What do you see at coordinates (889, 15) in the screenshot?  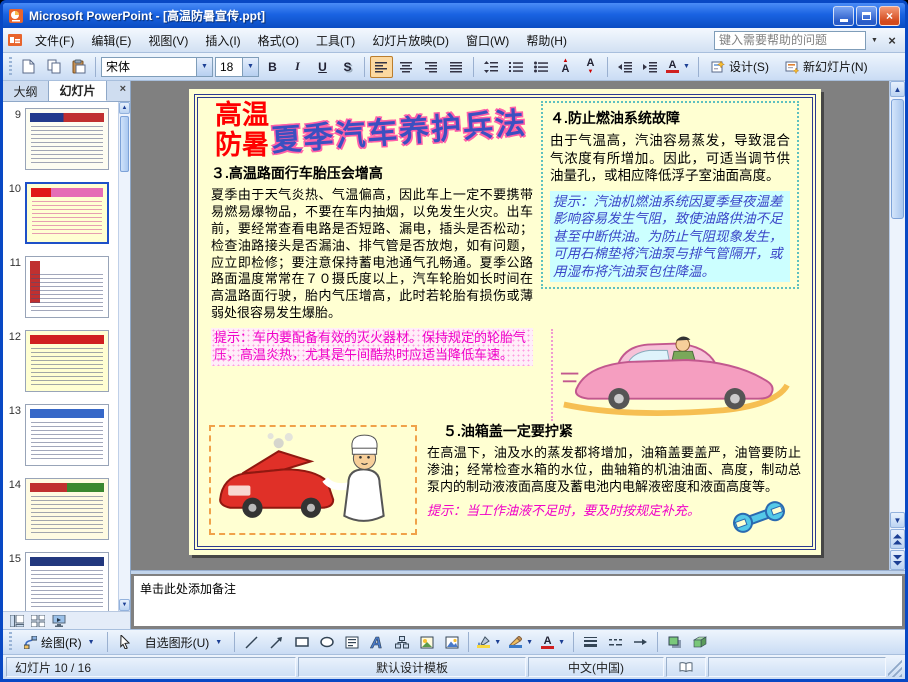 I see `close-button: ×` at bounding box center [889, 15].